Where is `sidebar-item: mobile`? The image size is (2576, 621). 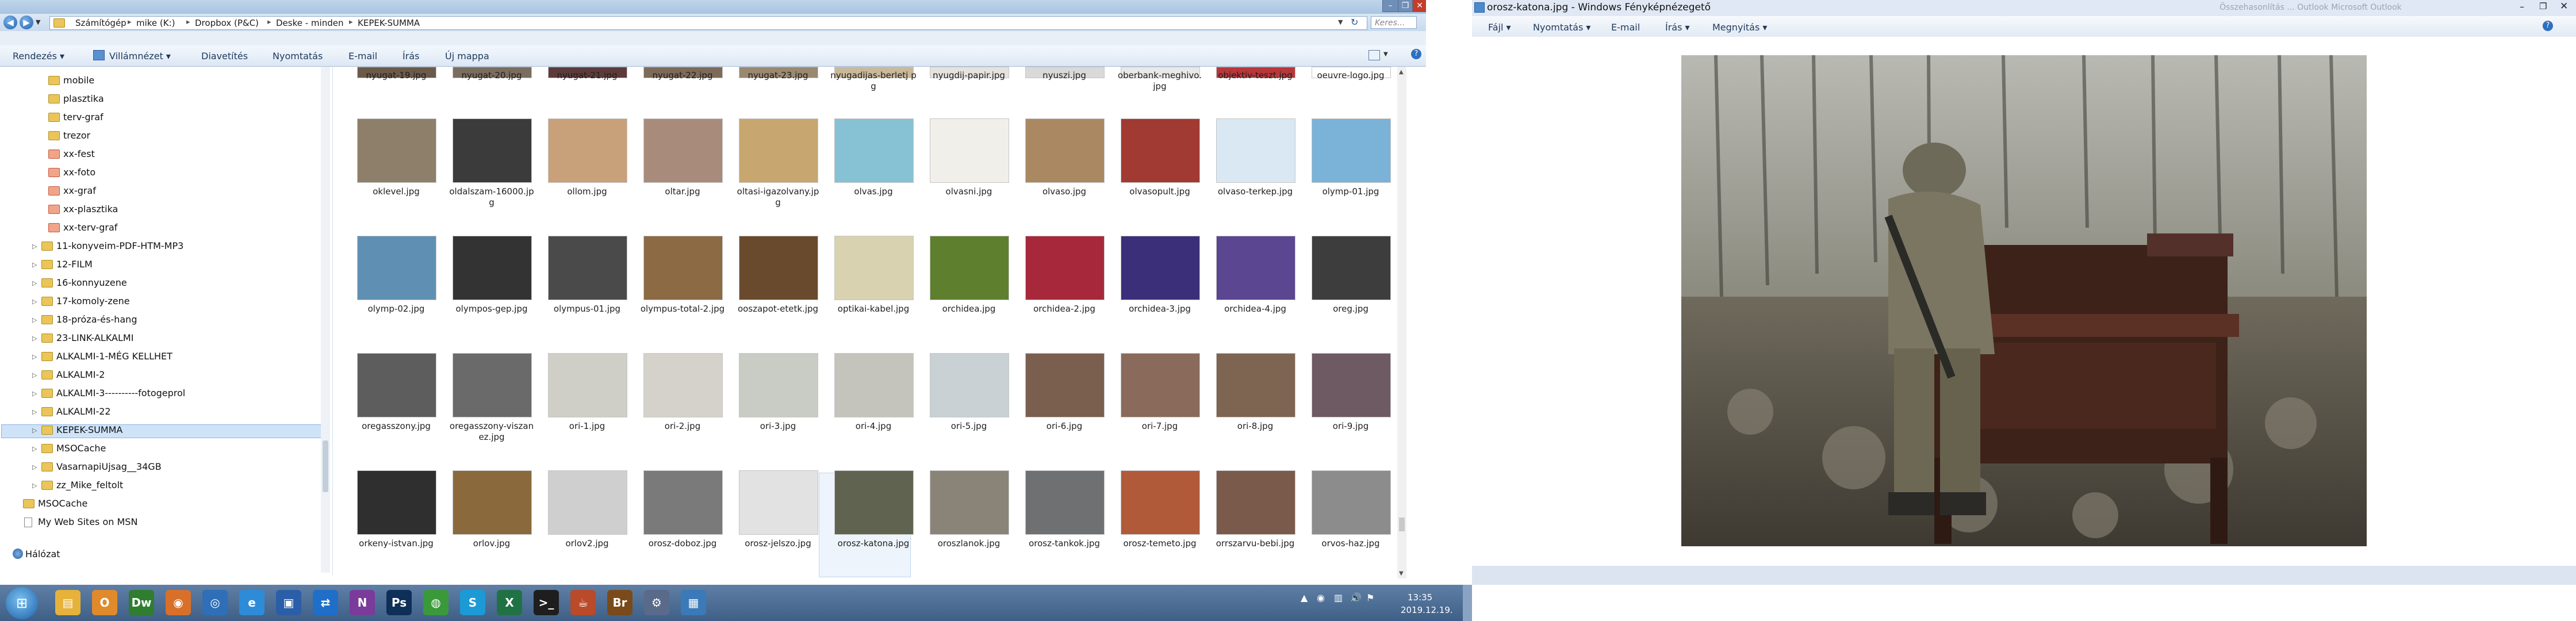 sidebar-item: mobile is located at coordinates (160, 80).